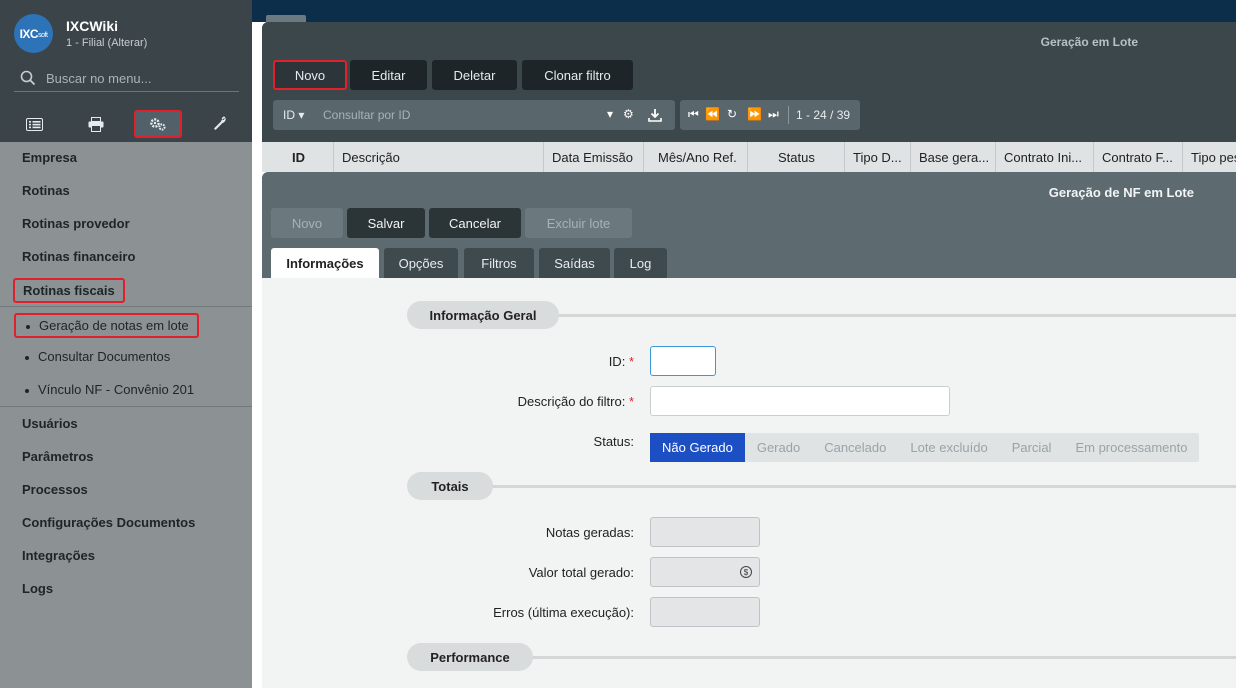  I want to click on menu-item-rotinas-fiscais: Rotinas fiscais, so click(69, 290).